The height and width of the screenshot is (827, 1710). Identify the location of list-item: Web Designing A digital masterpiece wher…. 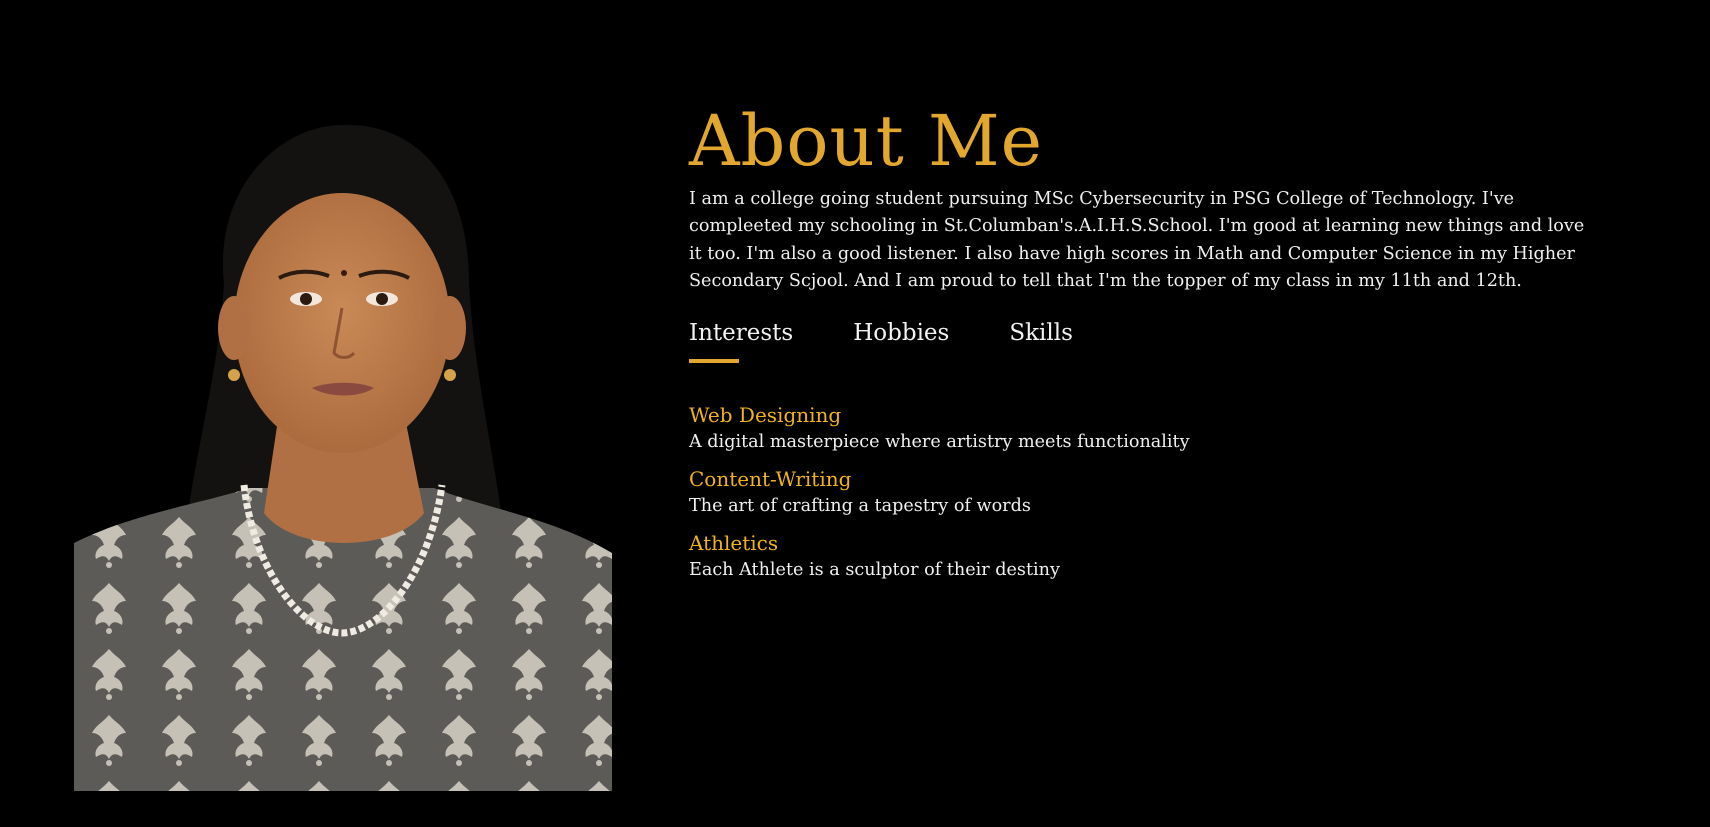
(1139, 428).